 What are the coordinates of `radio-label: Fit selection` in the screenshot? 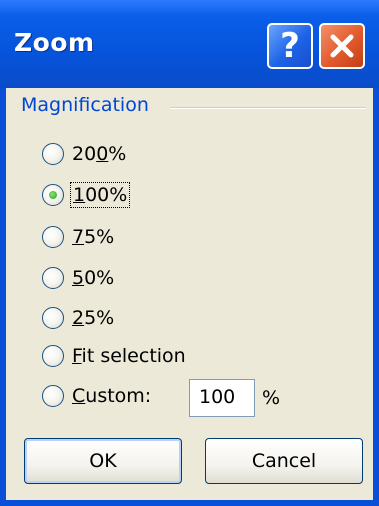 It's located at (129, 356).